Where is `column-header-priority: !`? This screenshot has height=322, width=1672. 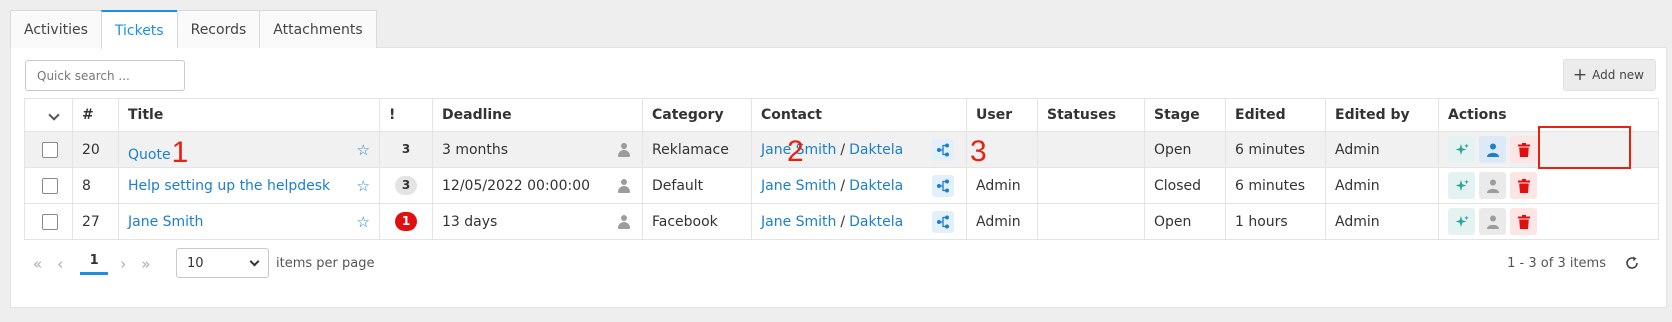
column-header-priority: ! is located at coordinates (406, 115).